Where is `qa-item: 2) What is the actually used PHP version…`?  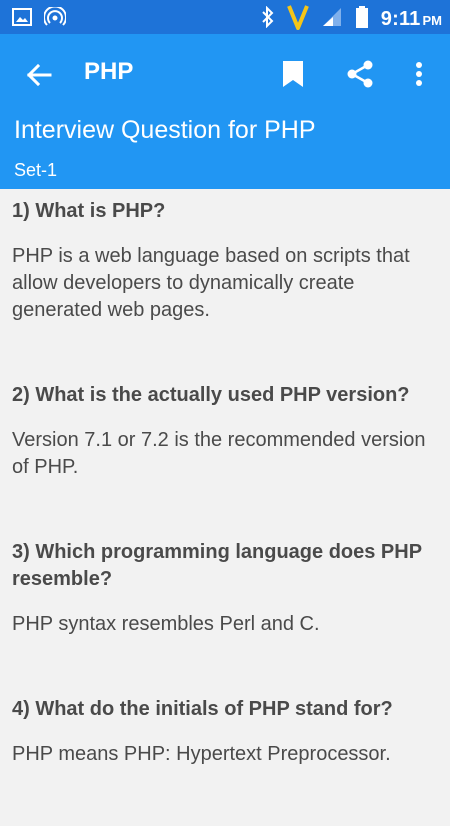
qa-item: 2) What is the actually used PHP version… is located at coordinates (226, 431).